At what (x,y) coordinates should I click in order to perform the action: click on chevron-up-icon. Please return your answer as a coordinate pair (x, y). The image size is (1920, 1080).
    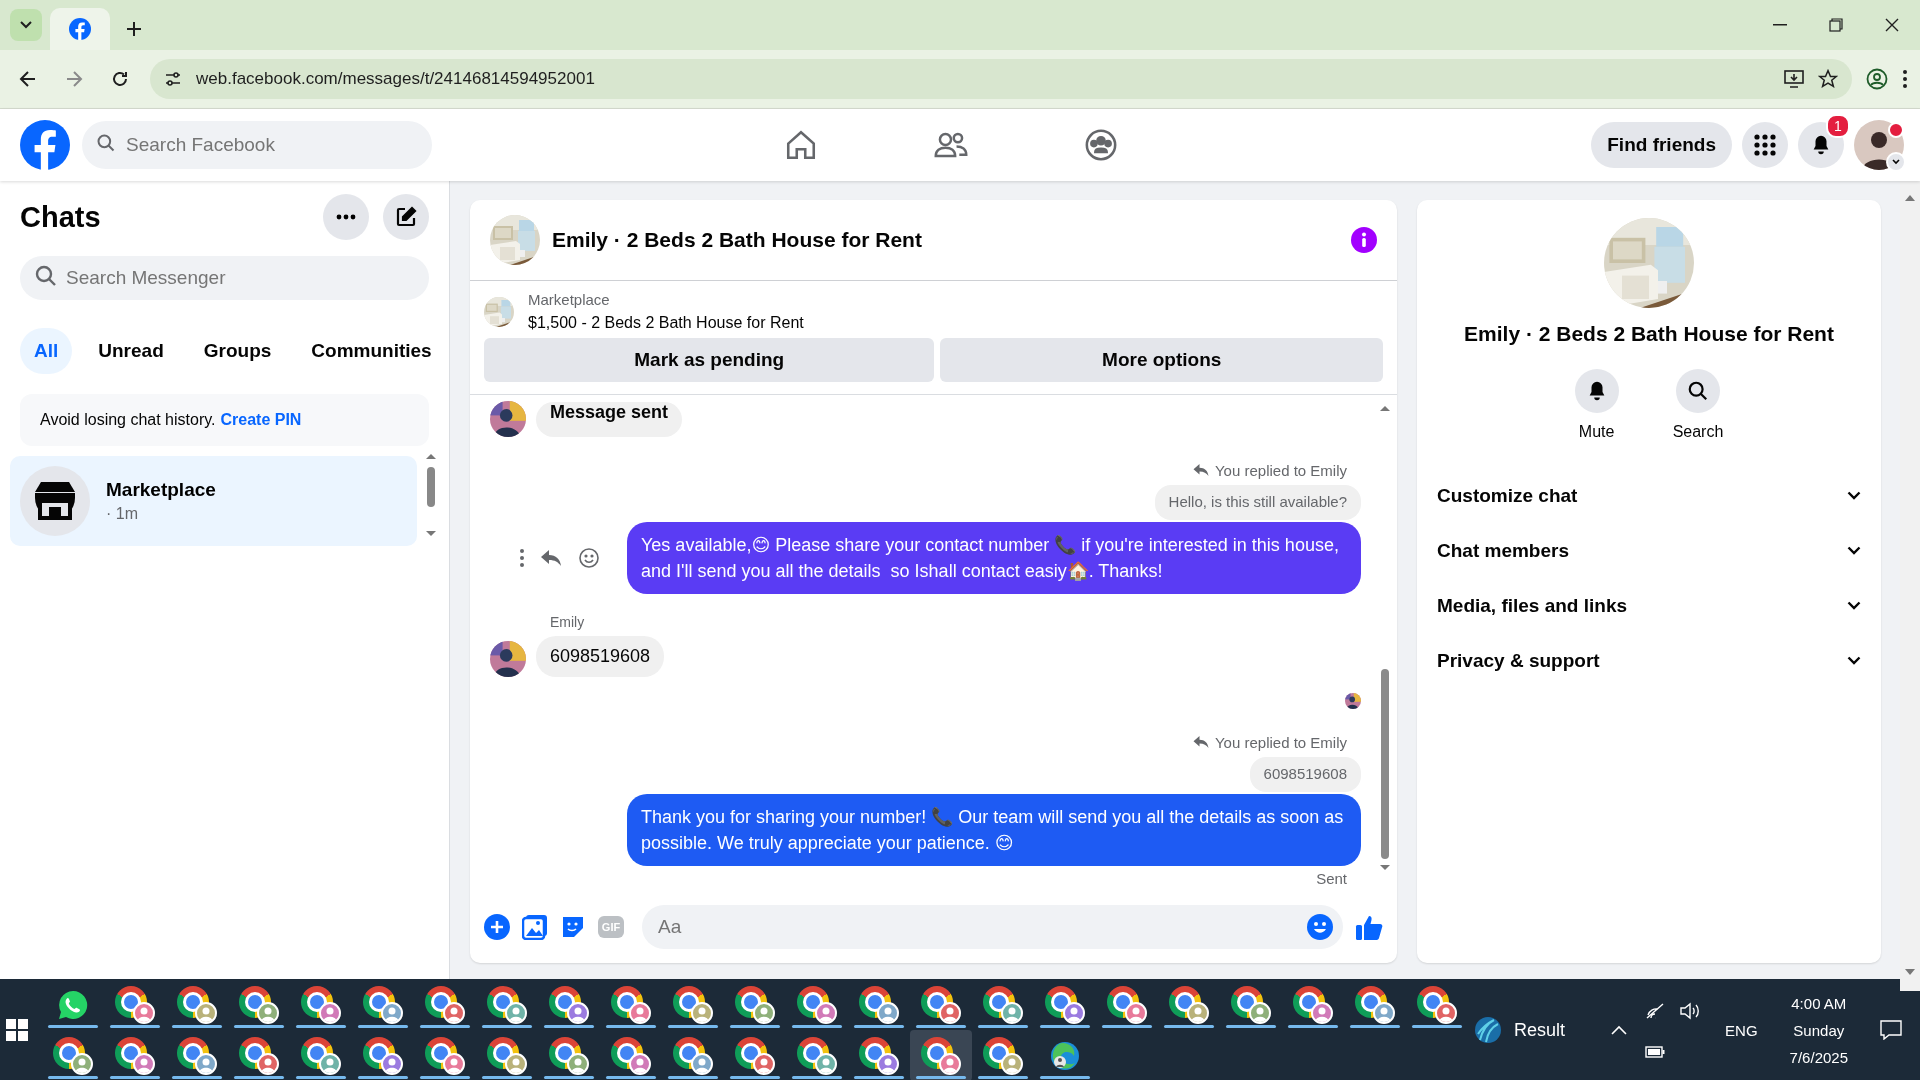
    Looking at the image, I should click on (1619, 1030).